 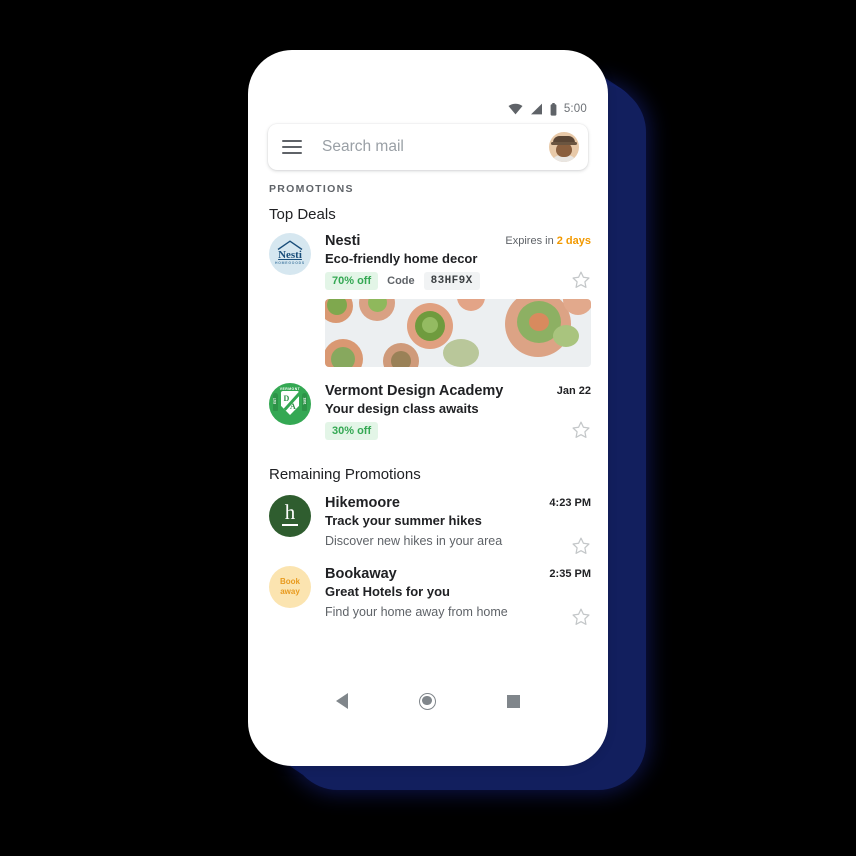 I want to click on deal-chip-row: 70% off Code 83HF9X, so click(x=458, y=280).